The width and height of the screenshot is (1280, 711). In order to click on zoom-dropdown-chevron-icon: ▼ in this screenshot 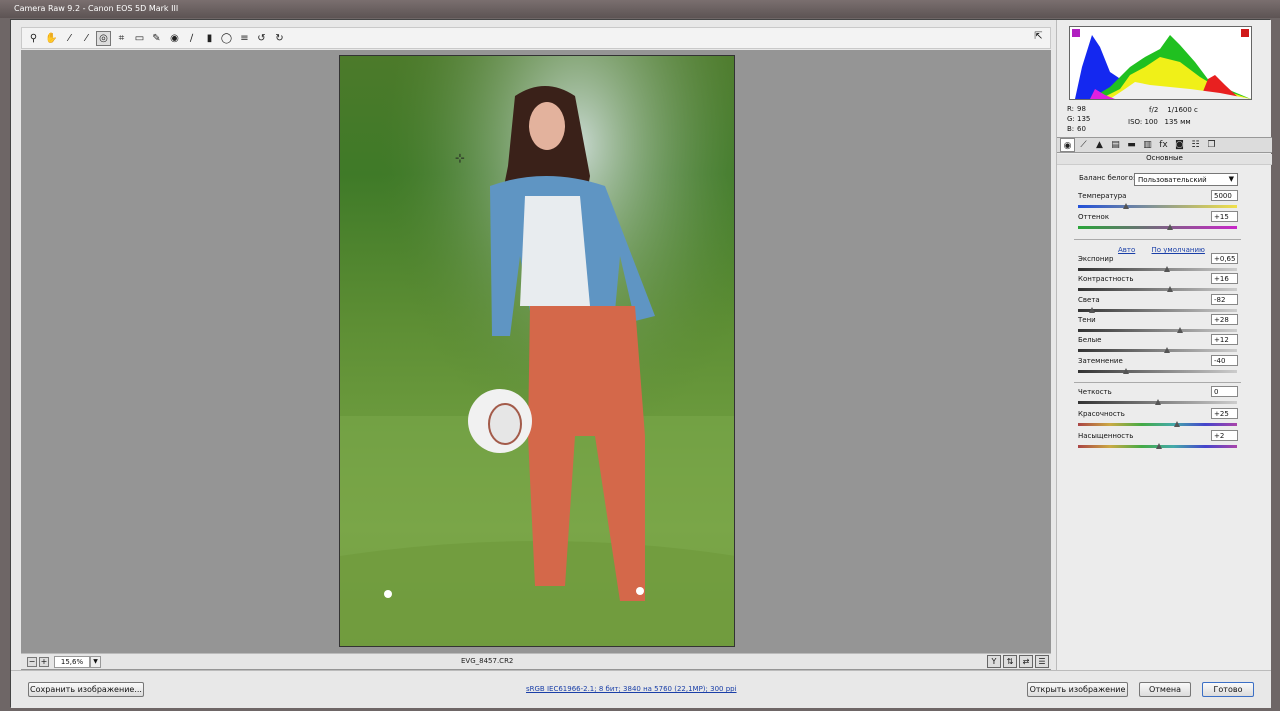, I will do `click(95, 662)`.